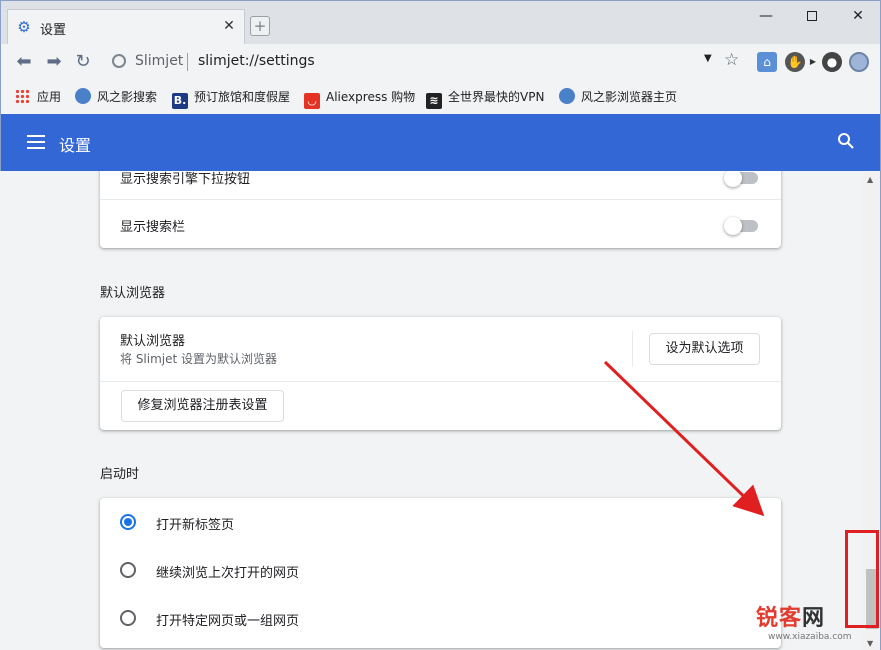  What do you see at coordinates (496, 97) in the screenshot?
I see `bookmark-label: 全世界最快的VPN` at bounding box center [496, 97].